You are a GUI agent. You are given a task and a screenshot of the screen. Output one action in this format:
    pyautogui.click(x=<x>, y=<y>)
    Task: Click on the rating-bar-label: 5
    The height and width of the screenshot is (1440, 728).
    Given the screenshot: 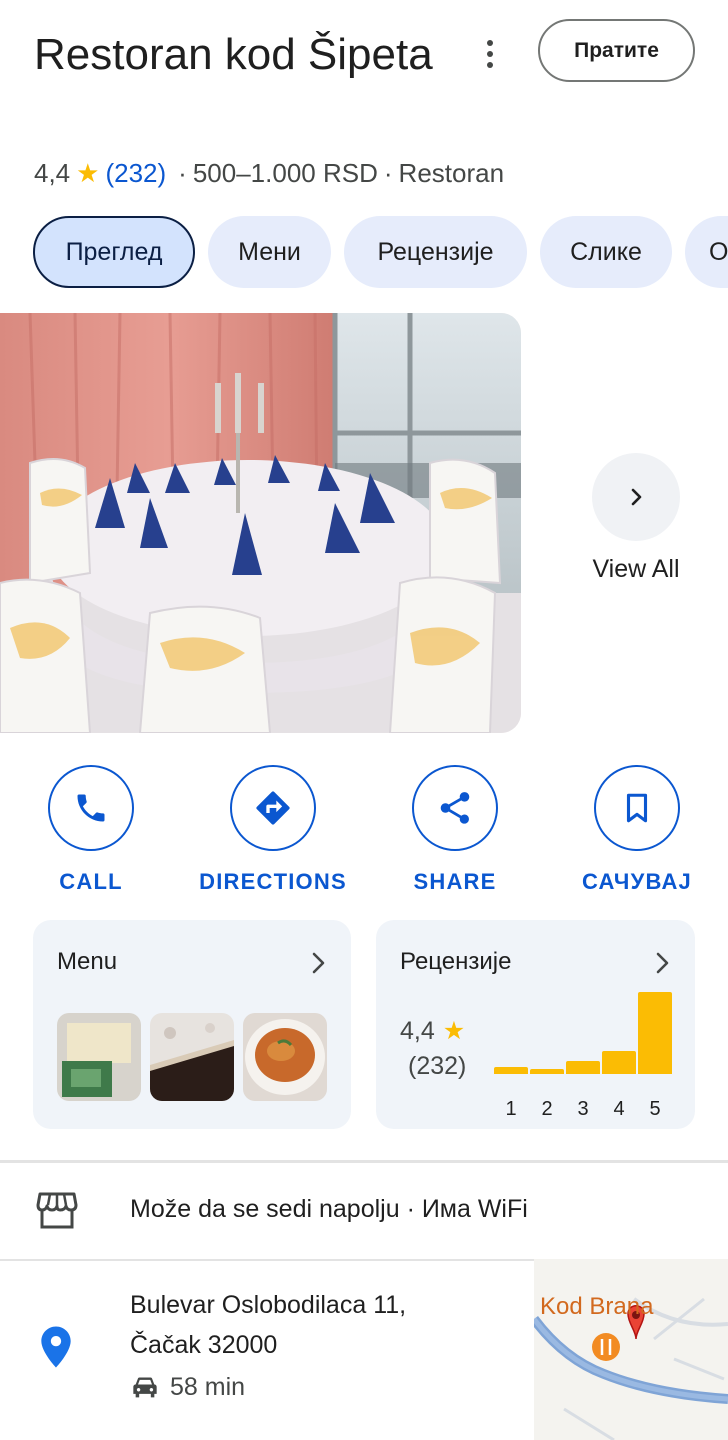 What is the action you would take?
    pyautogui.click(x=655, y=1109)
    